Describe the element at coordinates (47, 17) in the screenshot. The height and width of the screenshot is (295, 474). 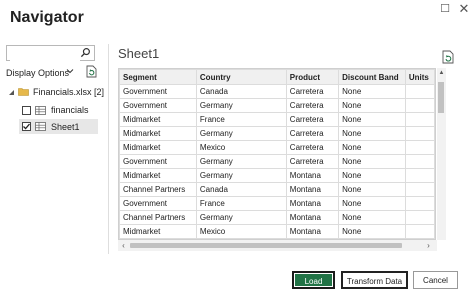
I see `window-title: Navigator` at that location.